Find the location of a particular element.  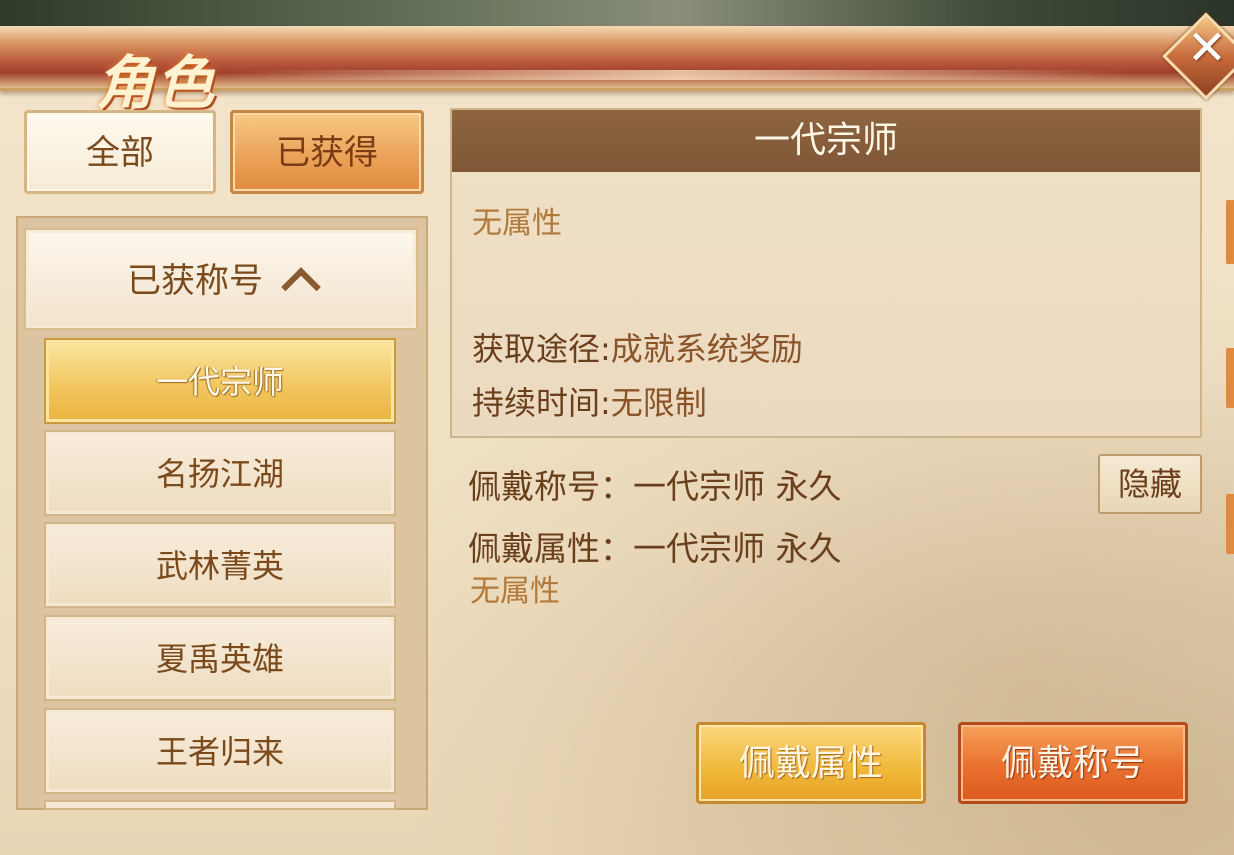

title-list-item-partial is located at coordinates (220, 805).